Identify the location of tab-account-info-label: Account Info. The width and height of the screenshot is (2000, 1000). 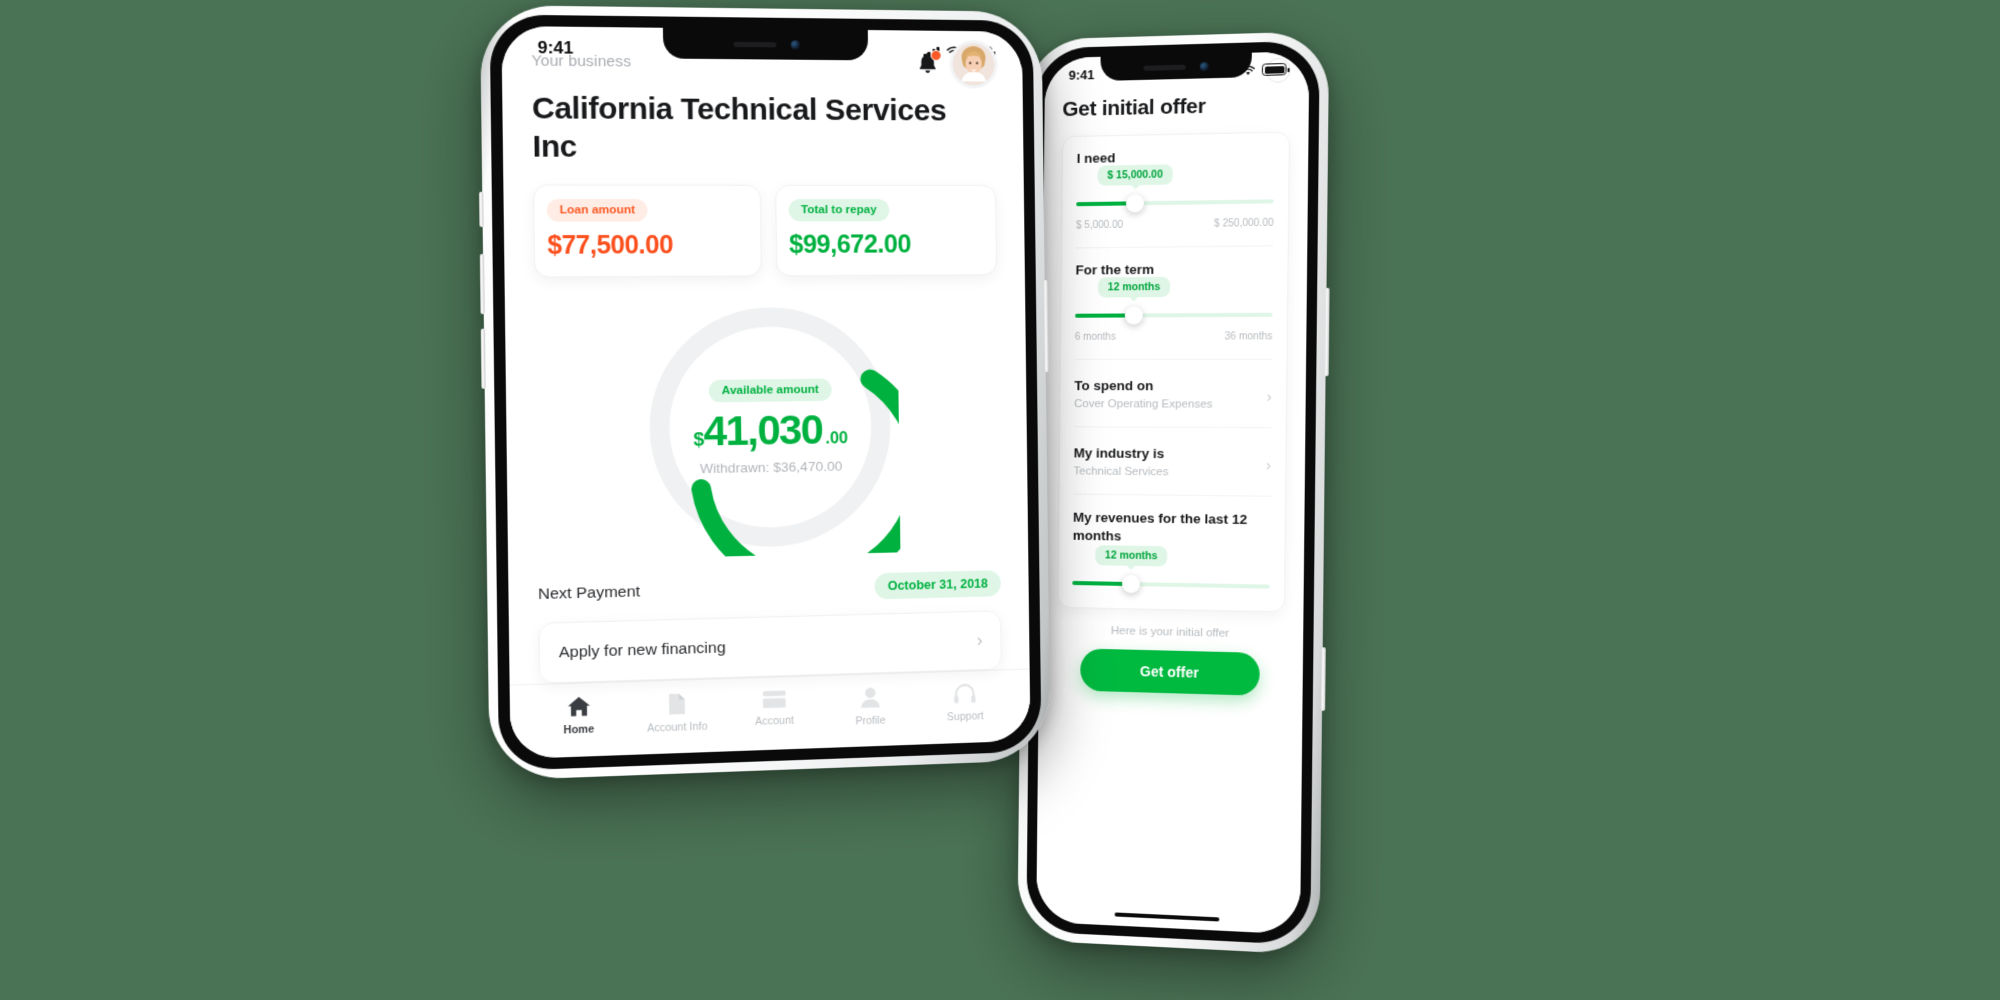
(677, 727).